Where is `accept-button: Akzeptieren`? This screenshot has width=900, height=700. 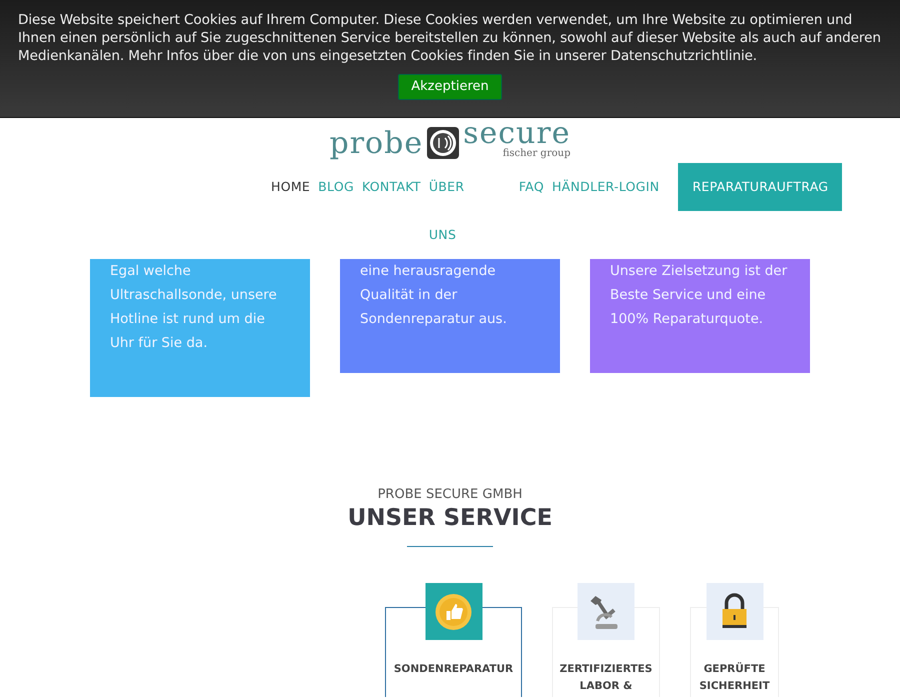 accept-button: Akzeptieren is located at coordinates (450, 87).